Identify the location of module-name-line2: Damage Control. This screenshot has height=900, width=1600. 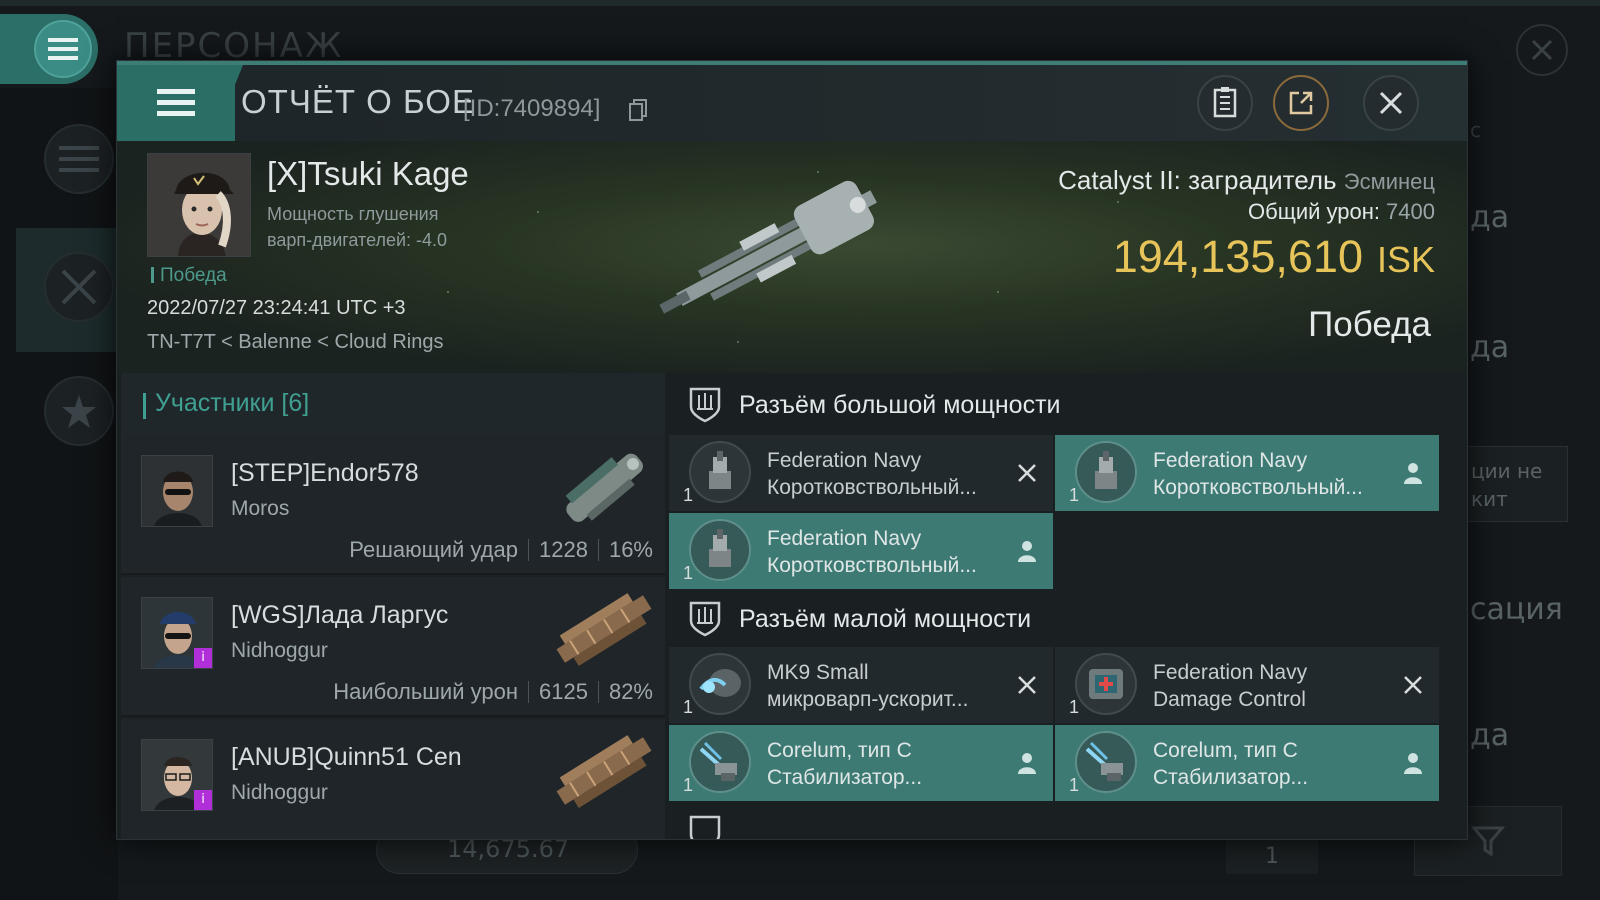
(1229, 699).